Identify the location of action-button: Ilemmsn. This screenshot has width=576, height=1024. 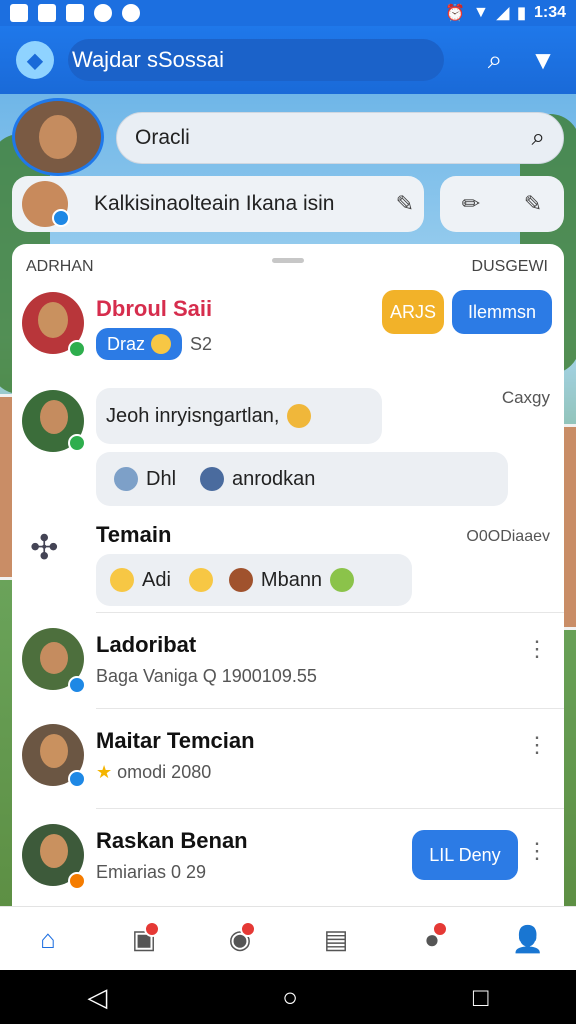
(502, 312).